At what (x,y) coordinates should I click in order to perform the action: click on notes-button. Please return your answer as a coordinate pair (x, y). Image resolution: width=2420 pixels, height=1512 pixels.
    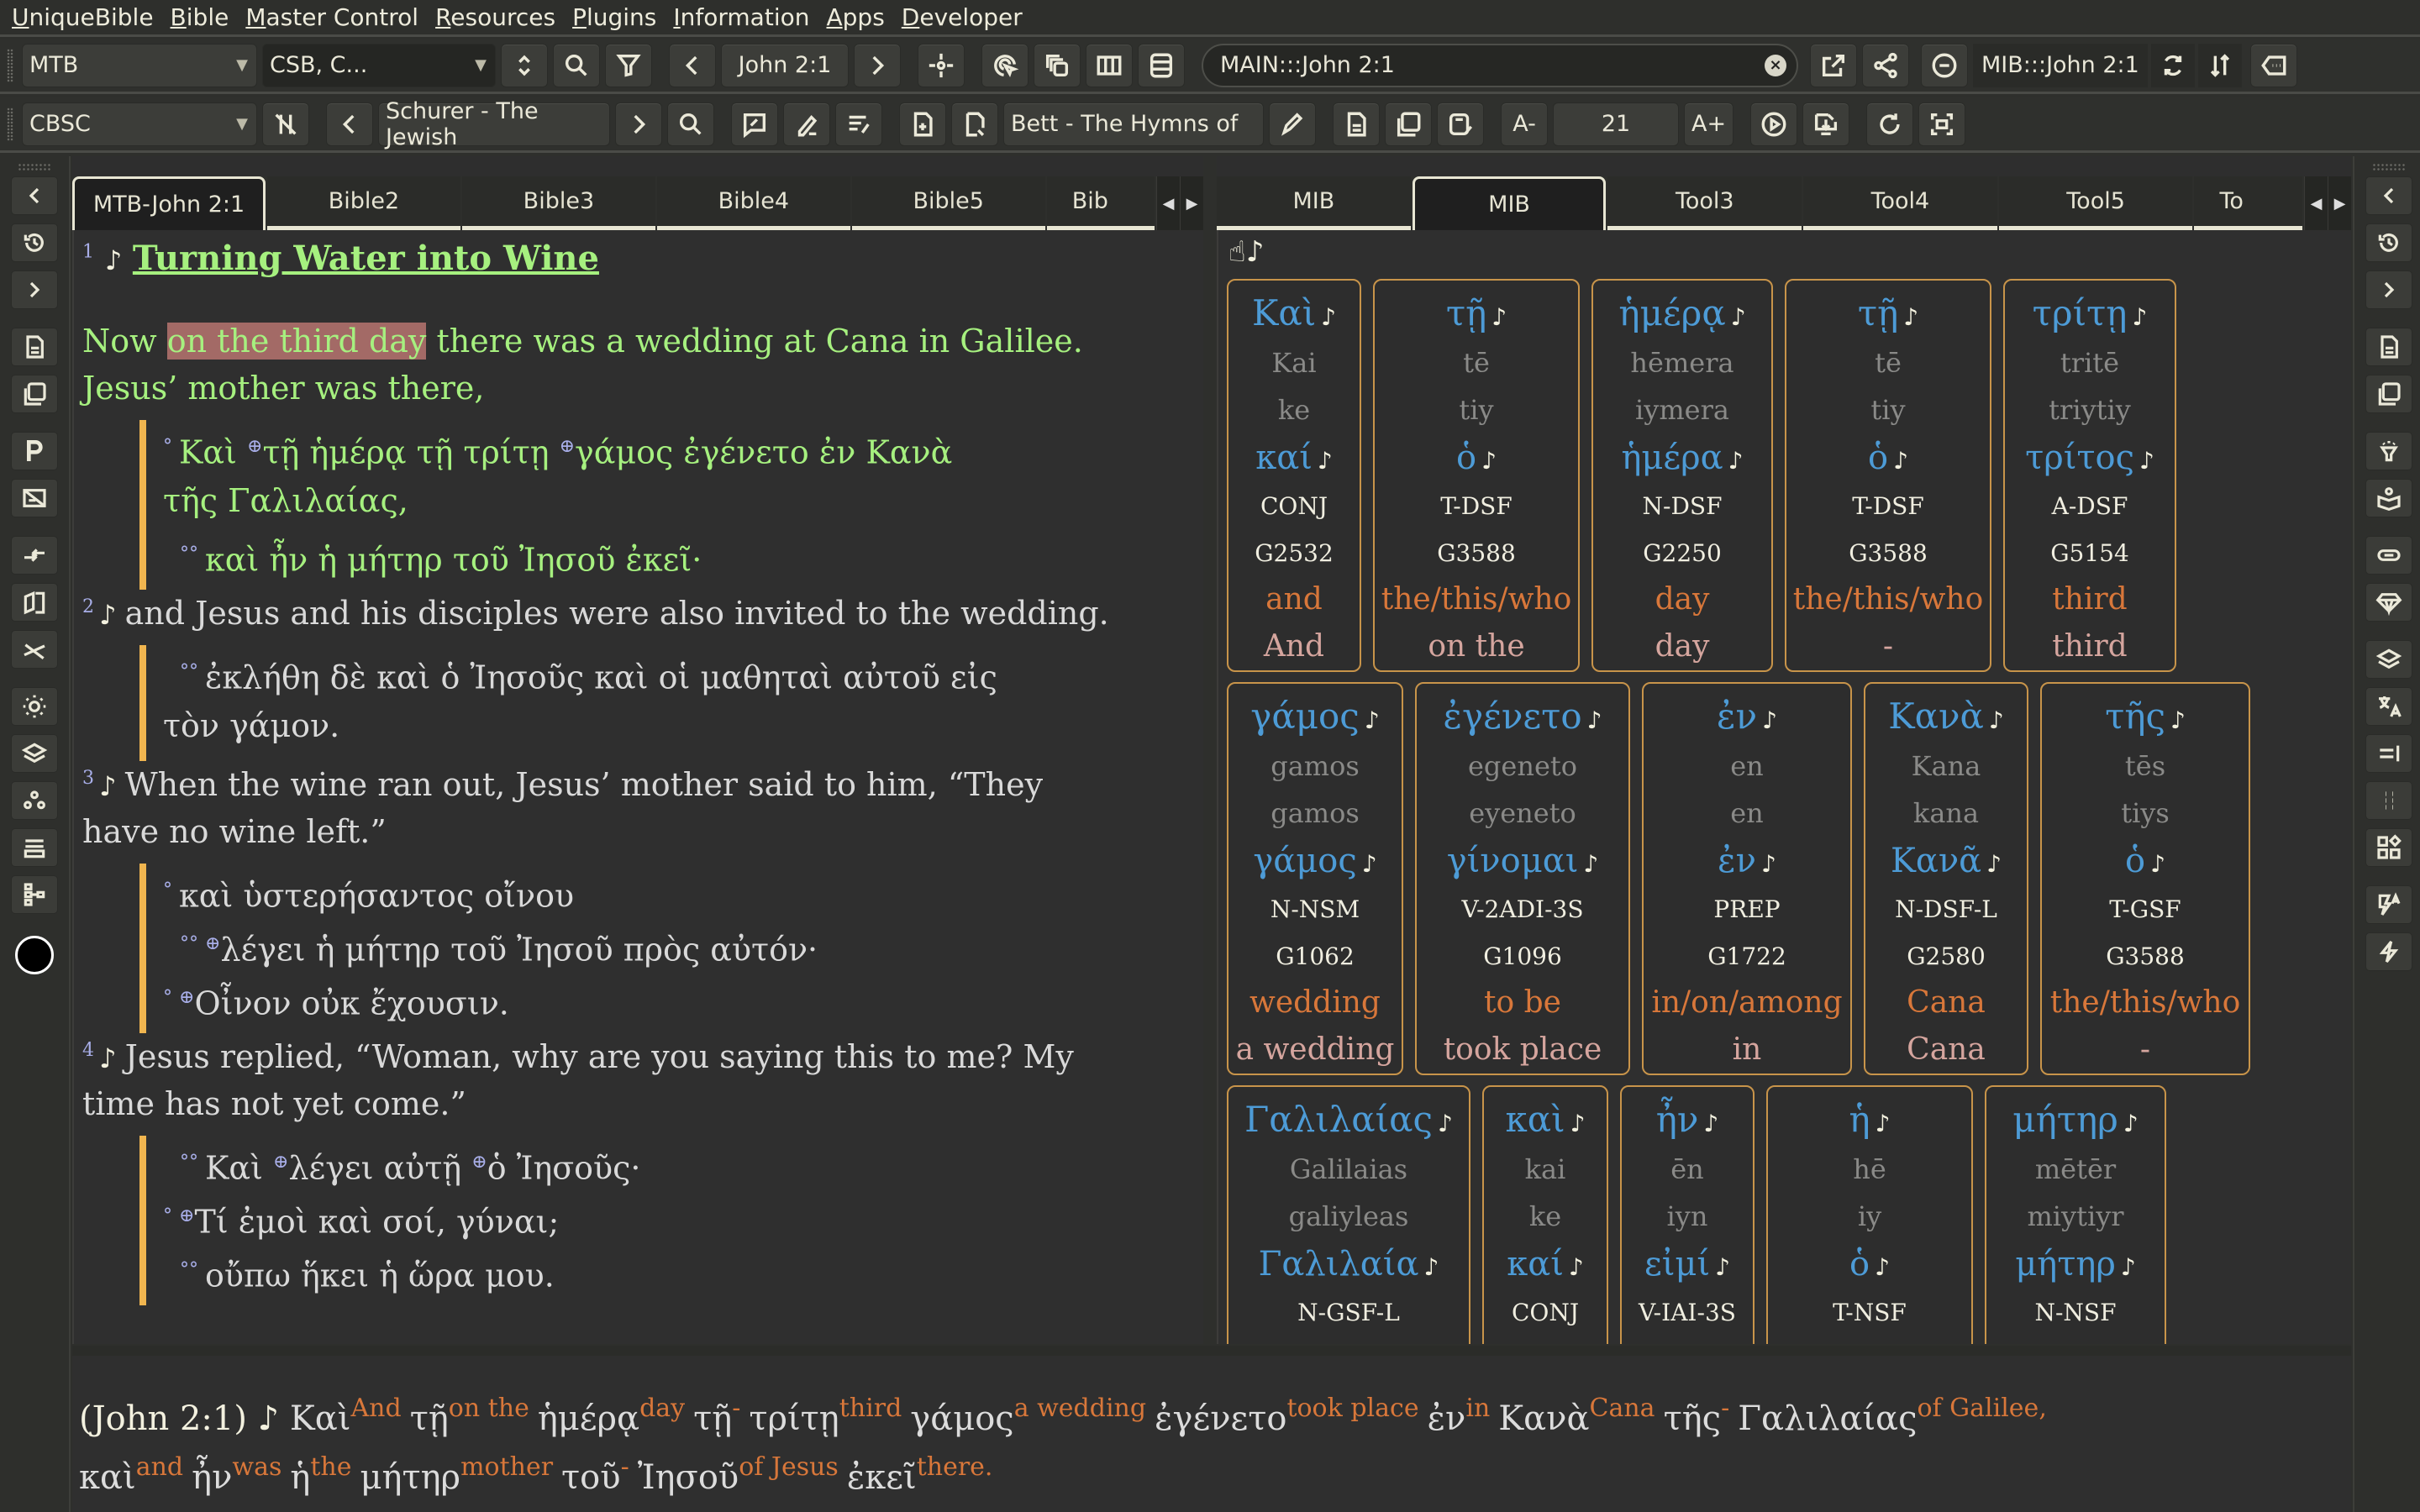
    Looking at the image, I should click on (754, 124).